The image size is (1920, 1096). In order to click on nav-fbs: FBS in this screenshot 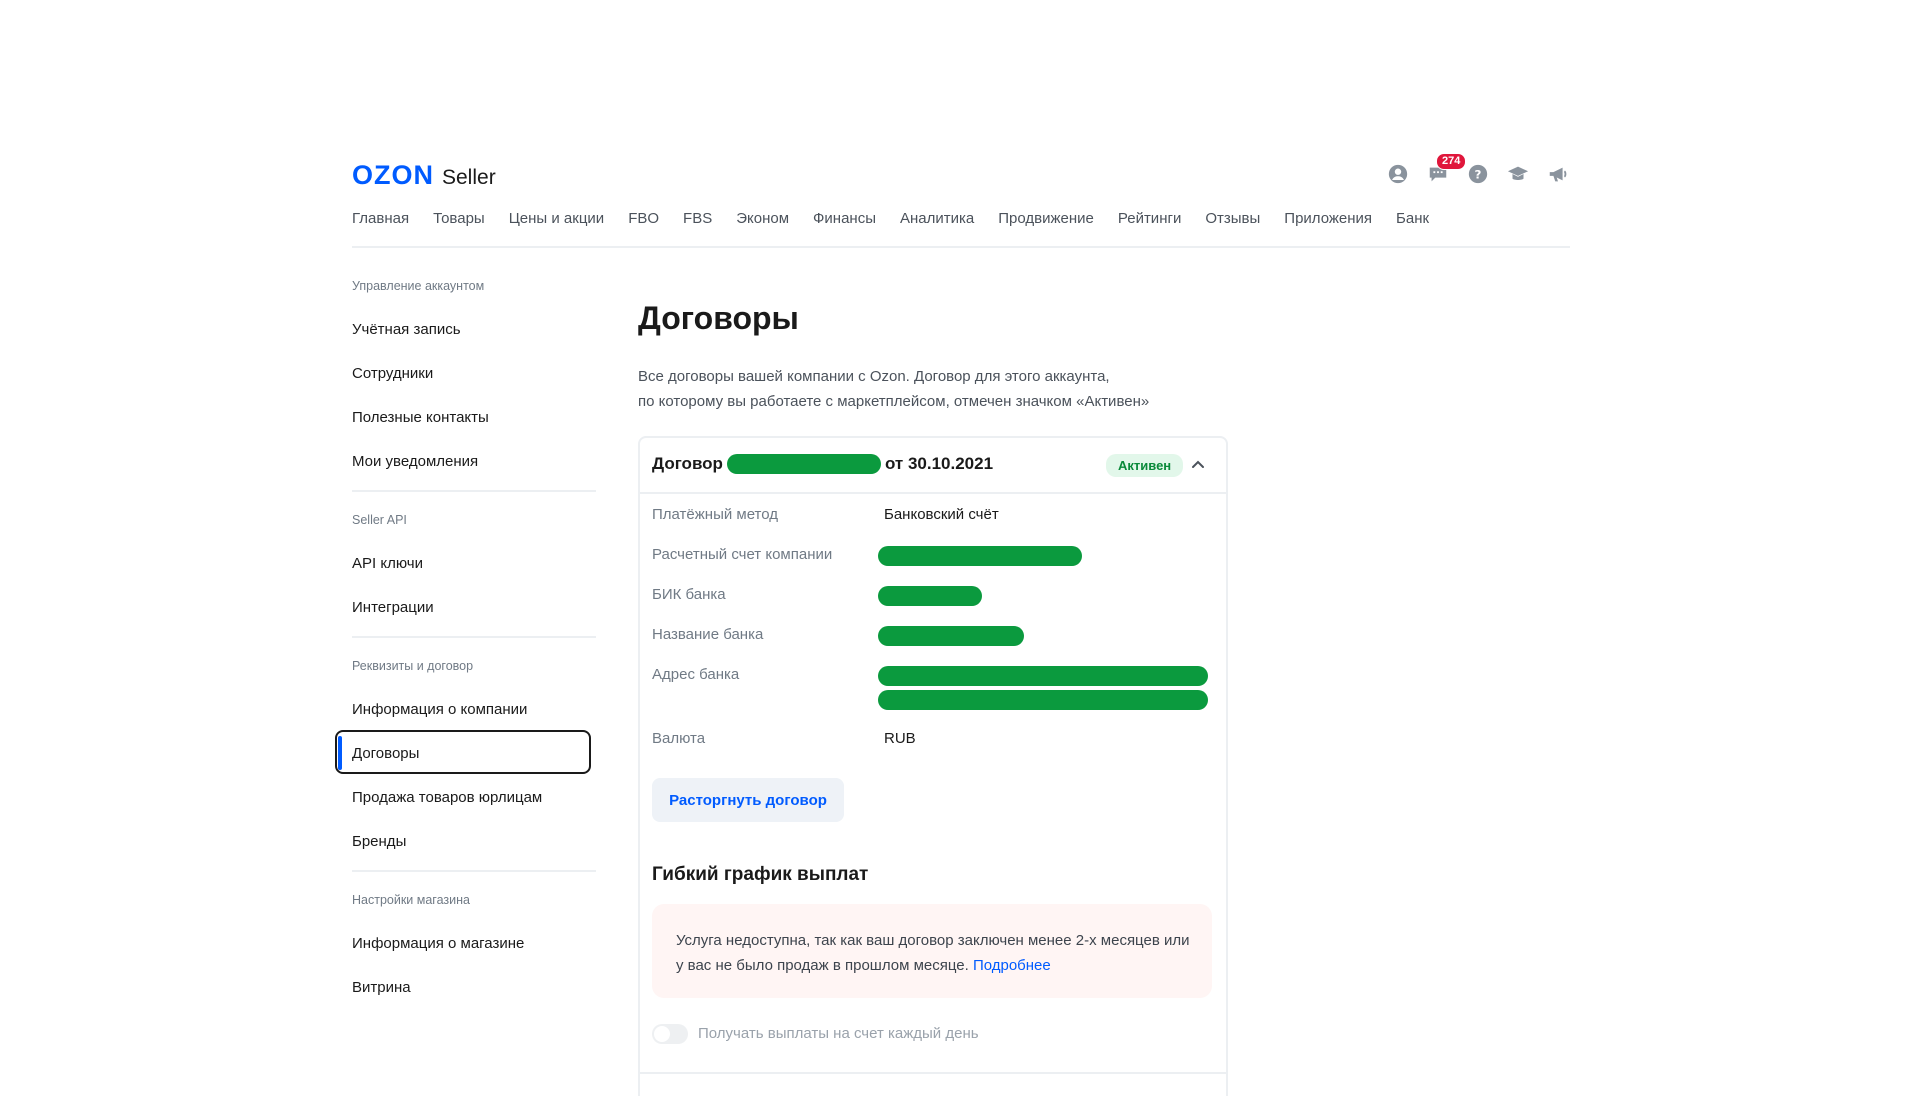, I will do `click(697, 218)`.